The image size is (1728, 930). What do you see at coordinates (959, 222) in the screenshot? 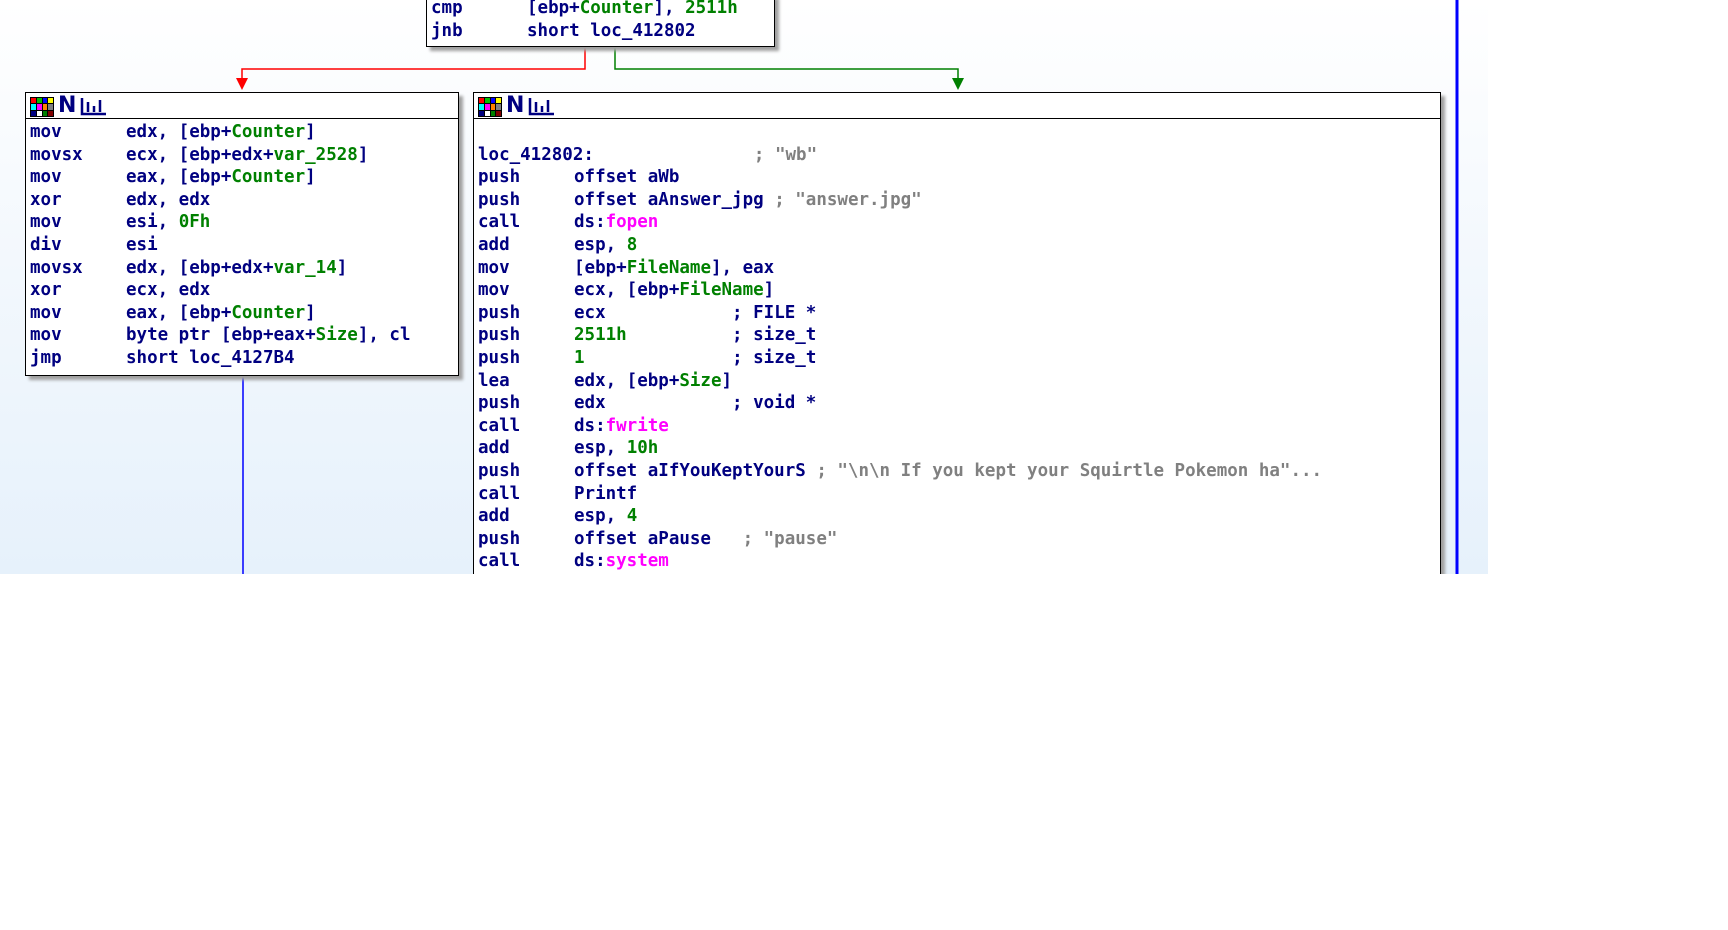
I see `instruction-line: call ds:fopen` at bounding box center [959, 222].